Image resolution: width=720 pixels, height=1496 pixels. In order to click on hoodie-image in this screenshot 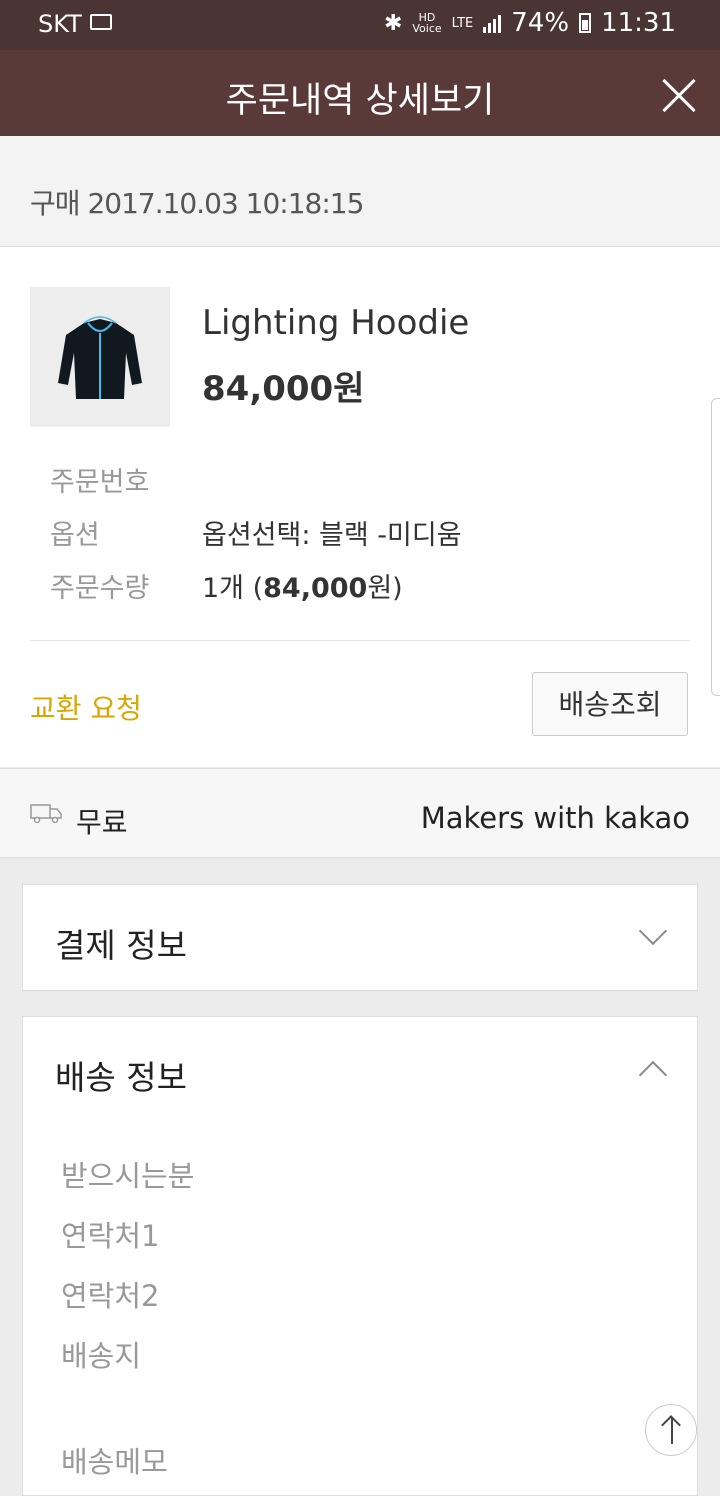, I will do `click(100, 357)`.